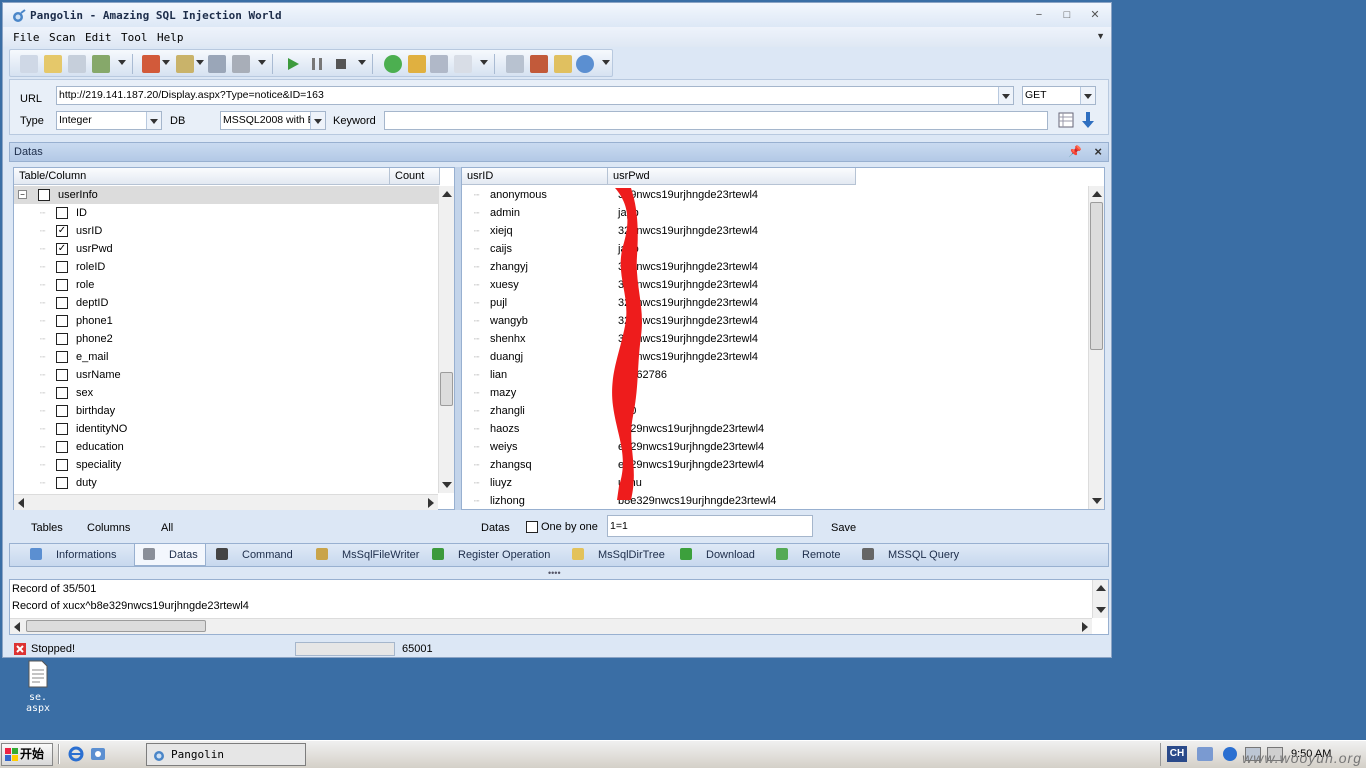  I want to click on play-icon, so click(293, 64).